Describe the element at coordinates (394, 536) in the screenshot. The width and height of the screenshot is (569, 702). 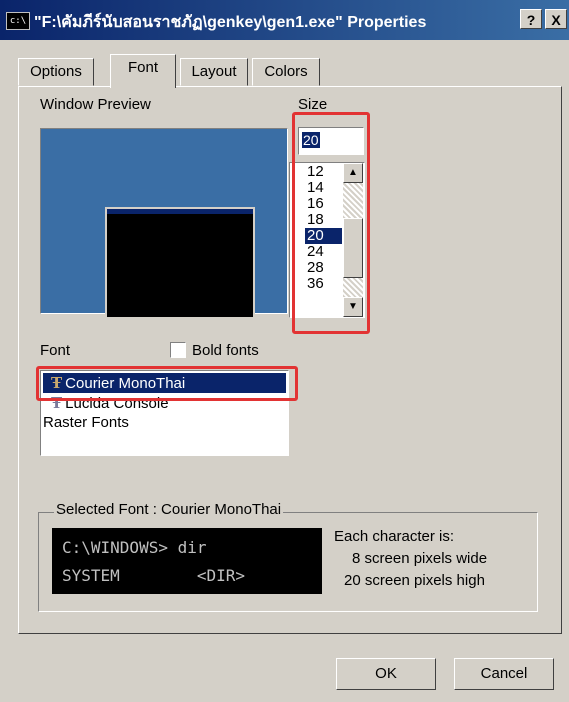
I see `char-size-title: Each character is:` at that location.